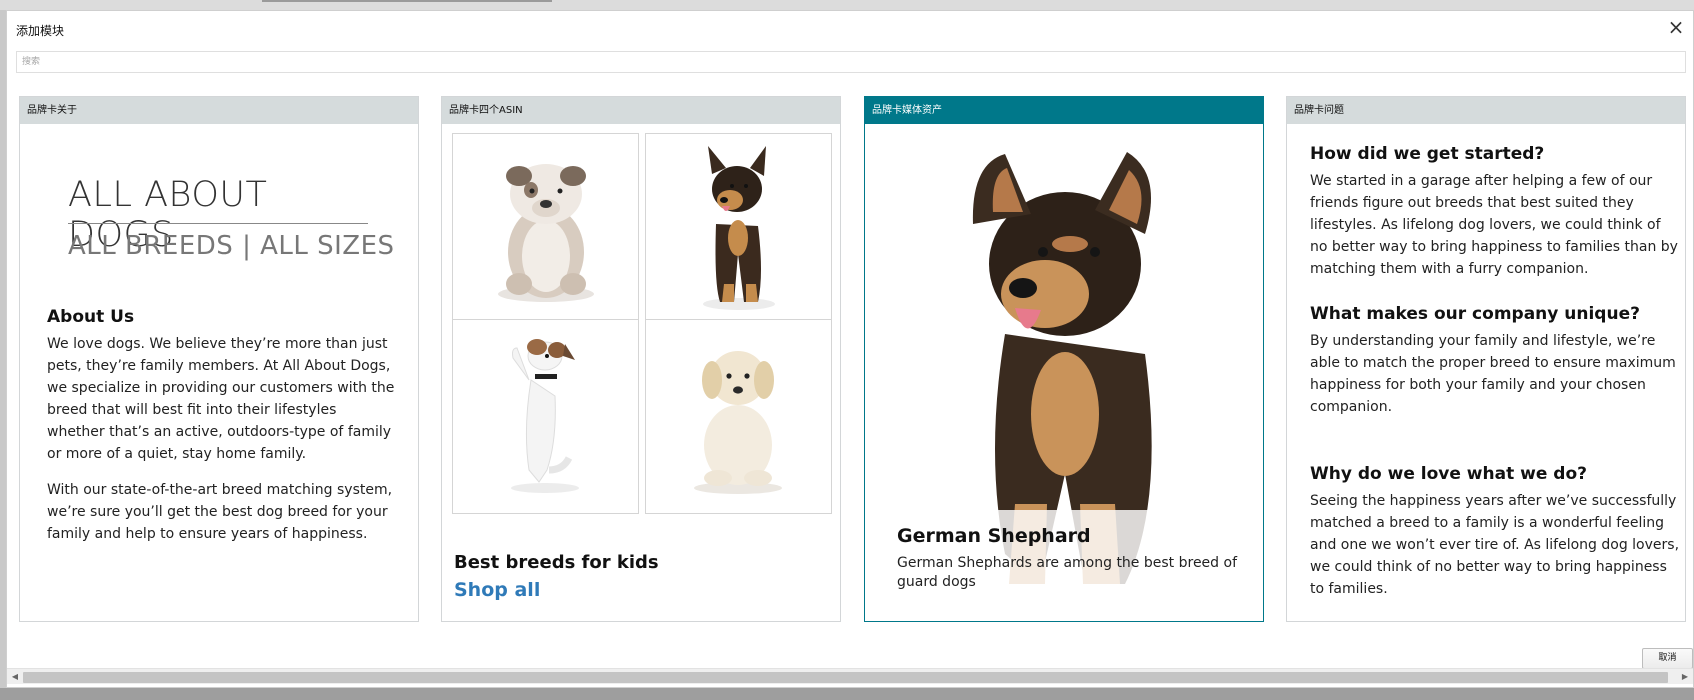 Image resolution: width=1694 pixels, height=700 pixels. Describe the element at coordinates (847, 5) in the screenshot. I see `background-window-strip` at that location.